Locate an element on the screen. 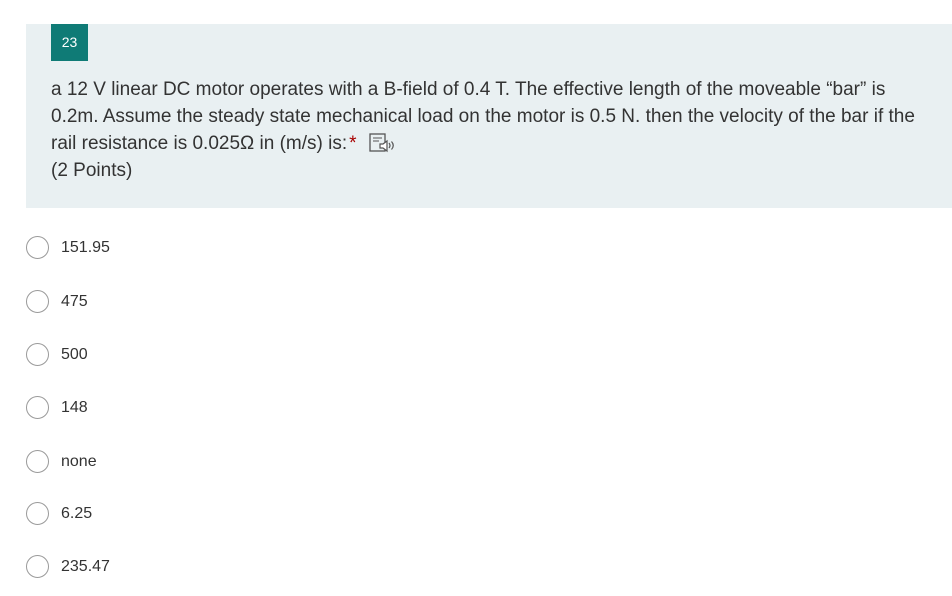 The image size is (952, 596). option-label: 6.25 is located at coordinates (77, 513).